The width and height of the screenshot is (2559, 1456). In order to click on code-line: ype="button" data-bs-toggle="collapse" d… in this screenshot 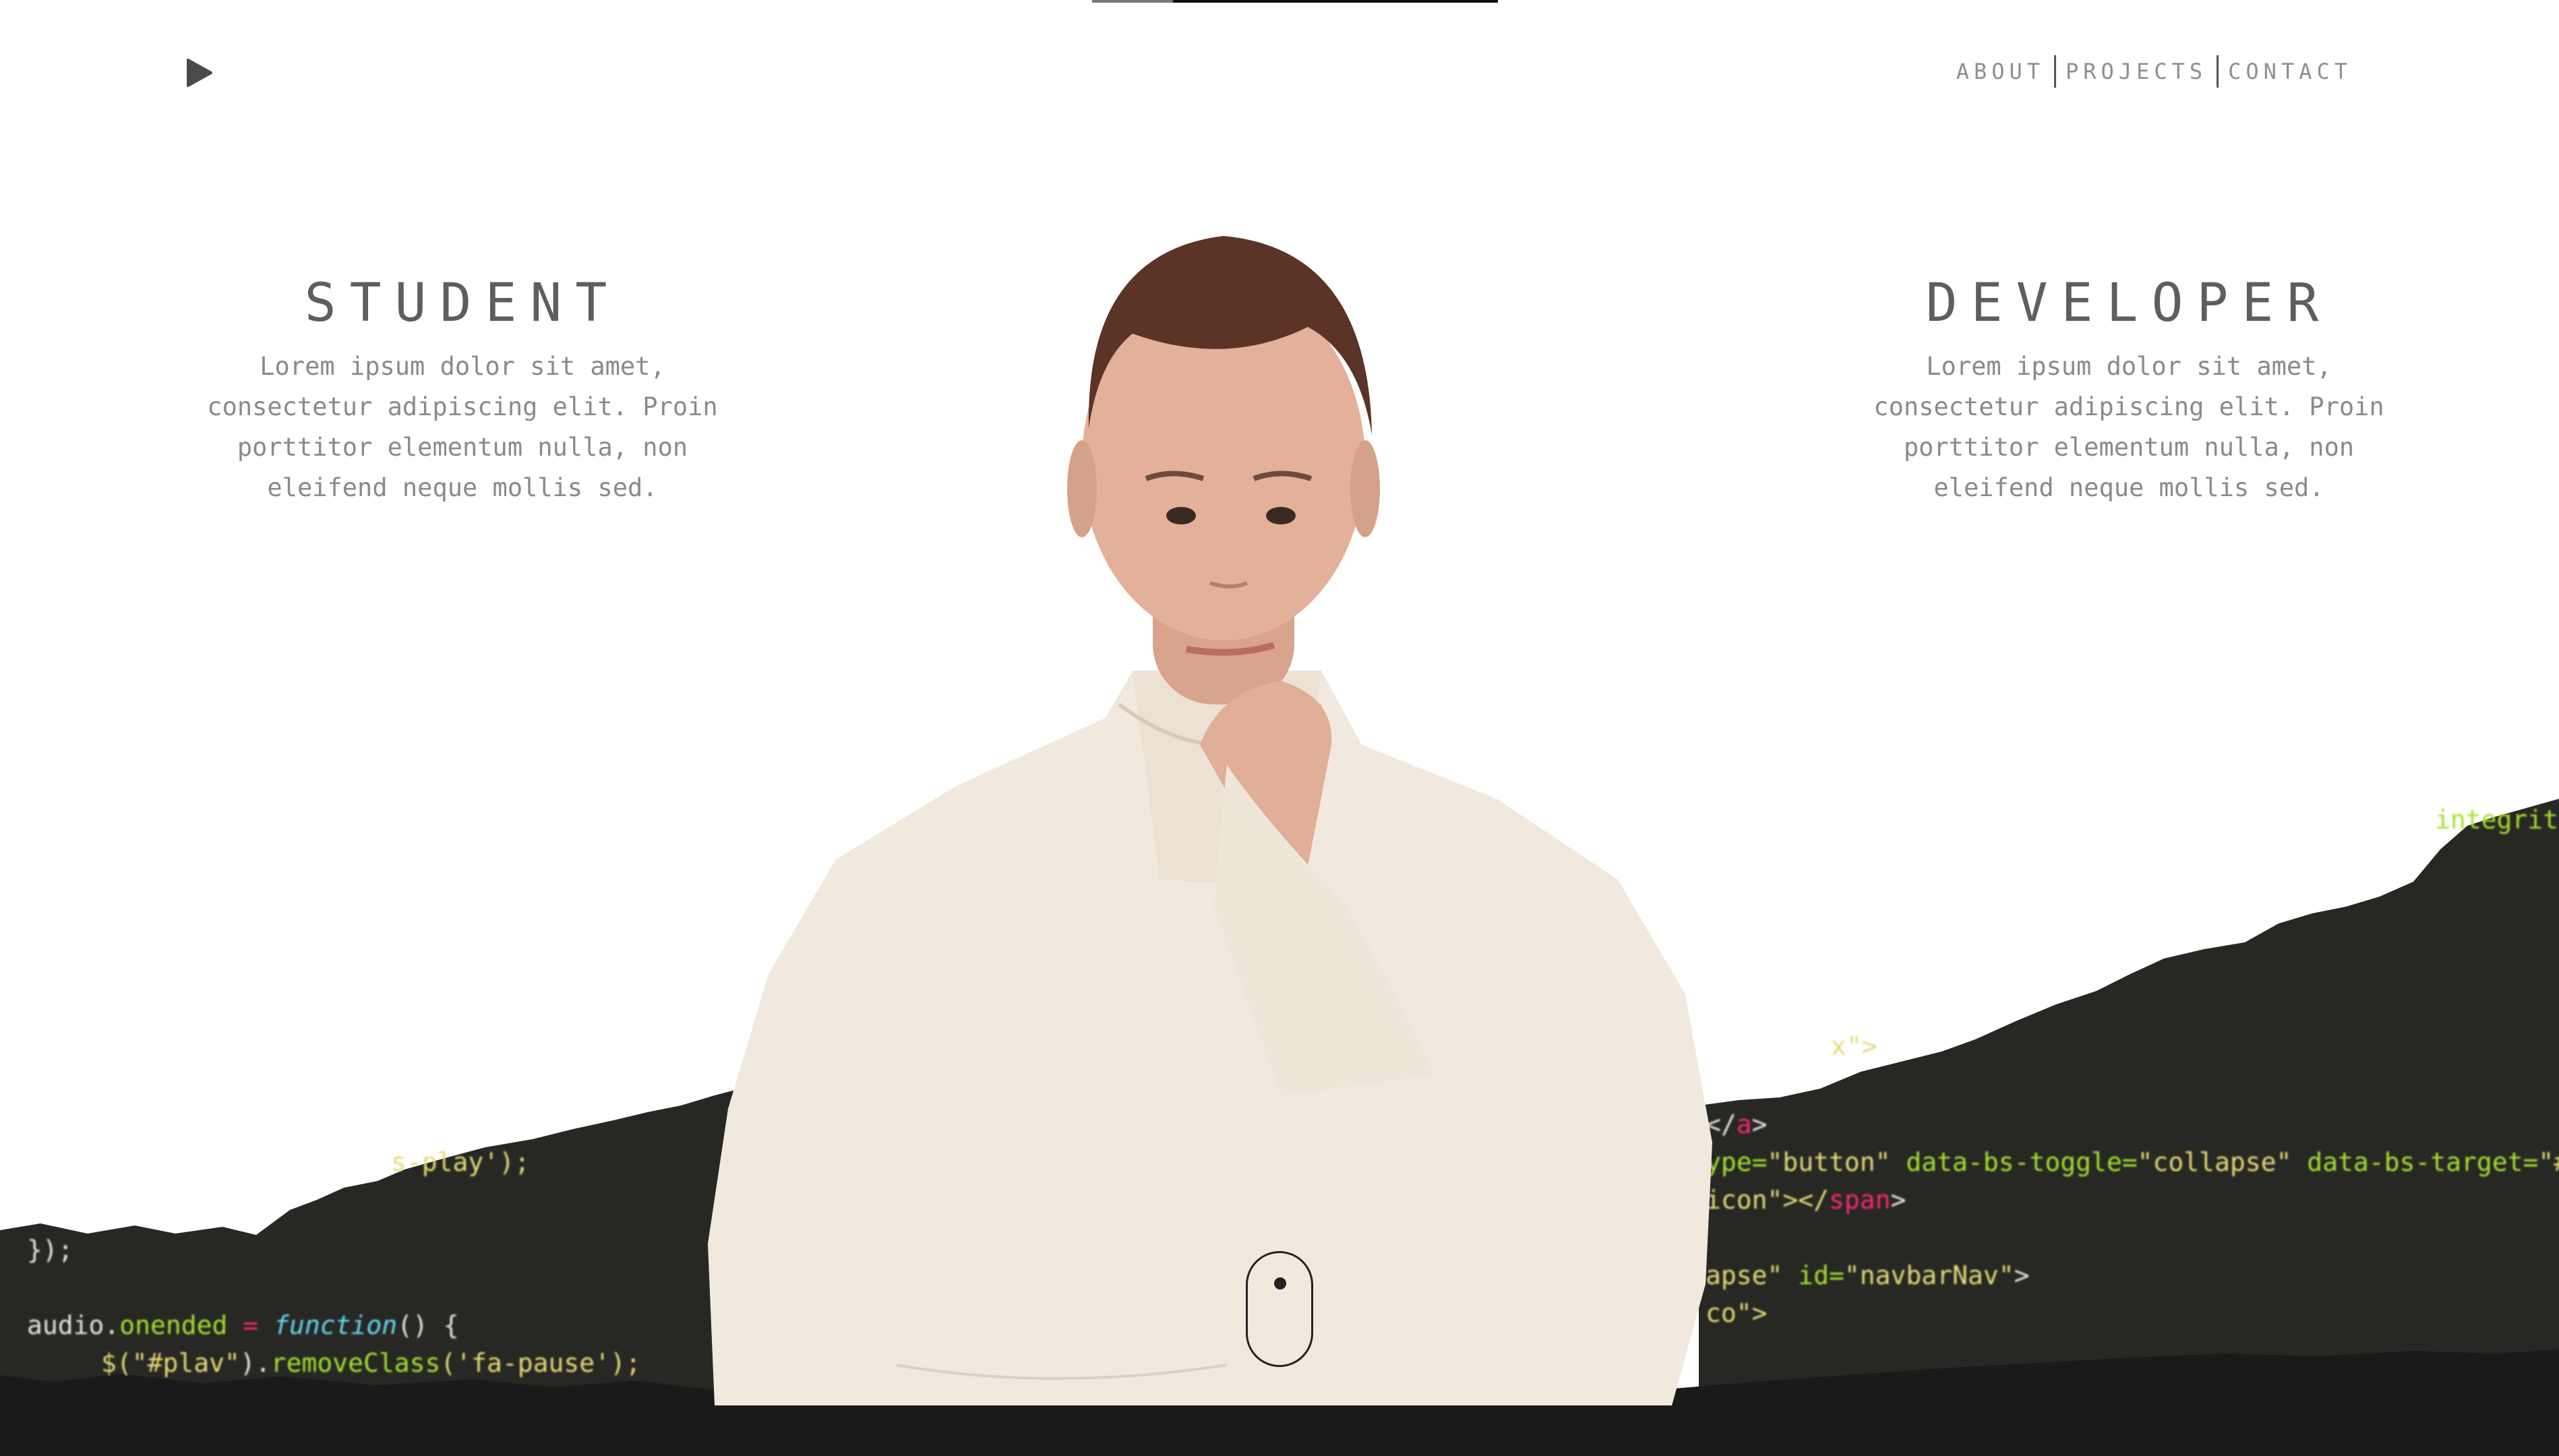, I will do `click(2132, 1162)`.